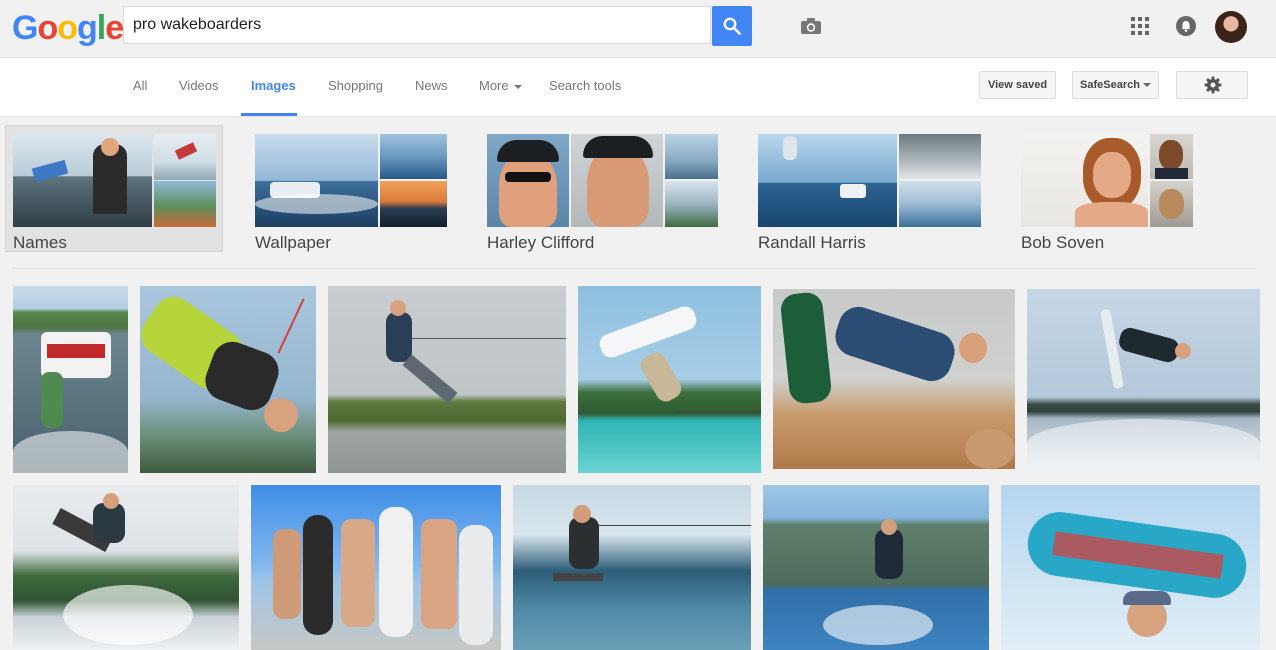 The height and width of the screenshot is (650, 1276). I want to click on settings-button, so click(1212, 85).